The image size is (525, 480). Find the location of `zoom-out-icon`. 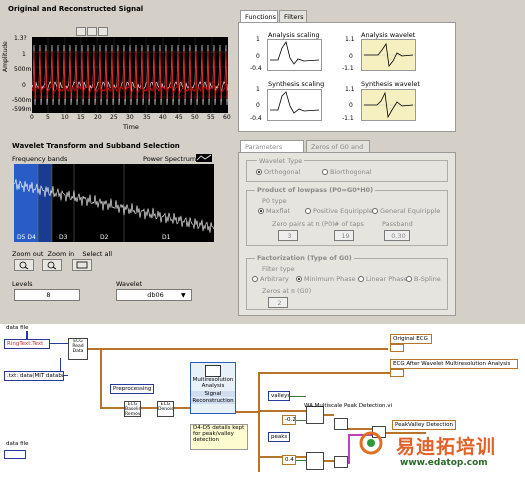

zoom-out-icon is located at coordinates (24, 265).